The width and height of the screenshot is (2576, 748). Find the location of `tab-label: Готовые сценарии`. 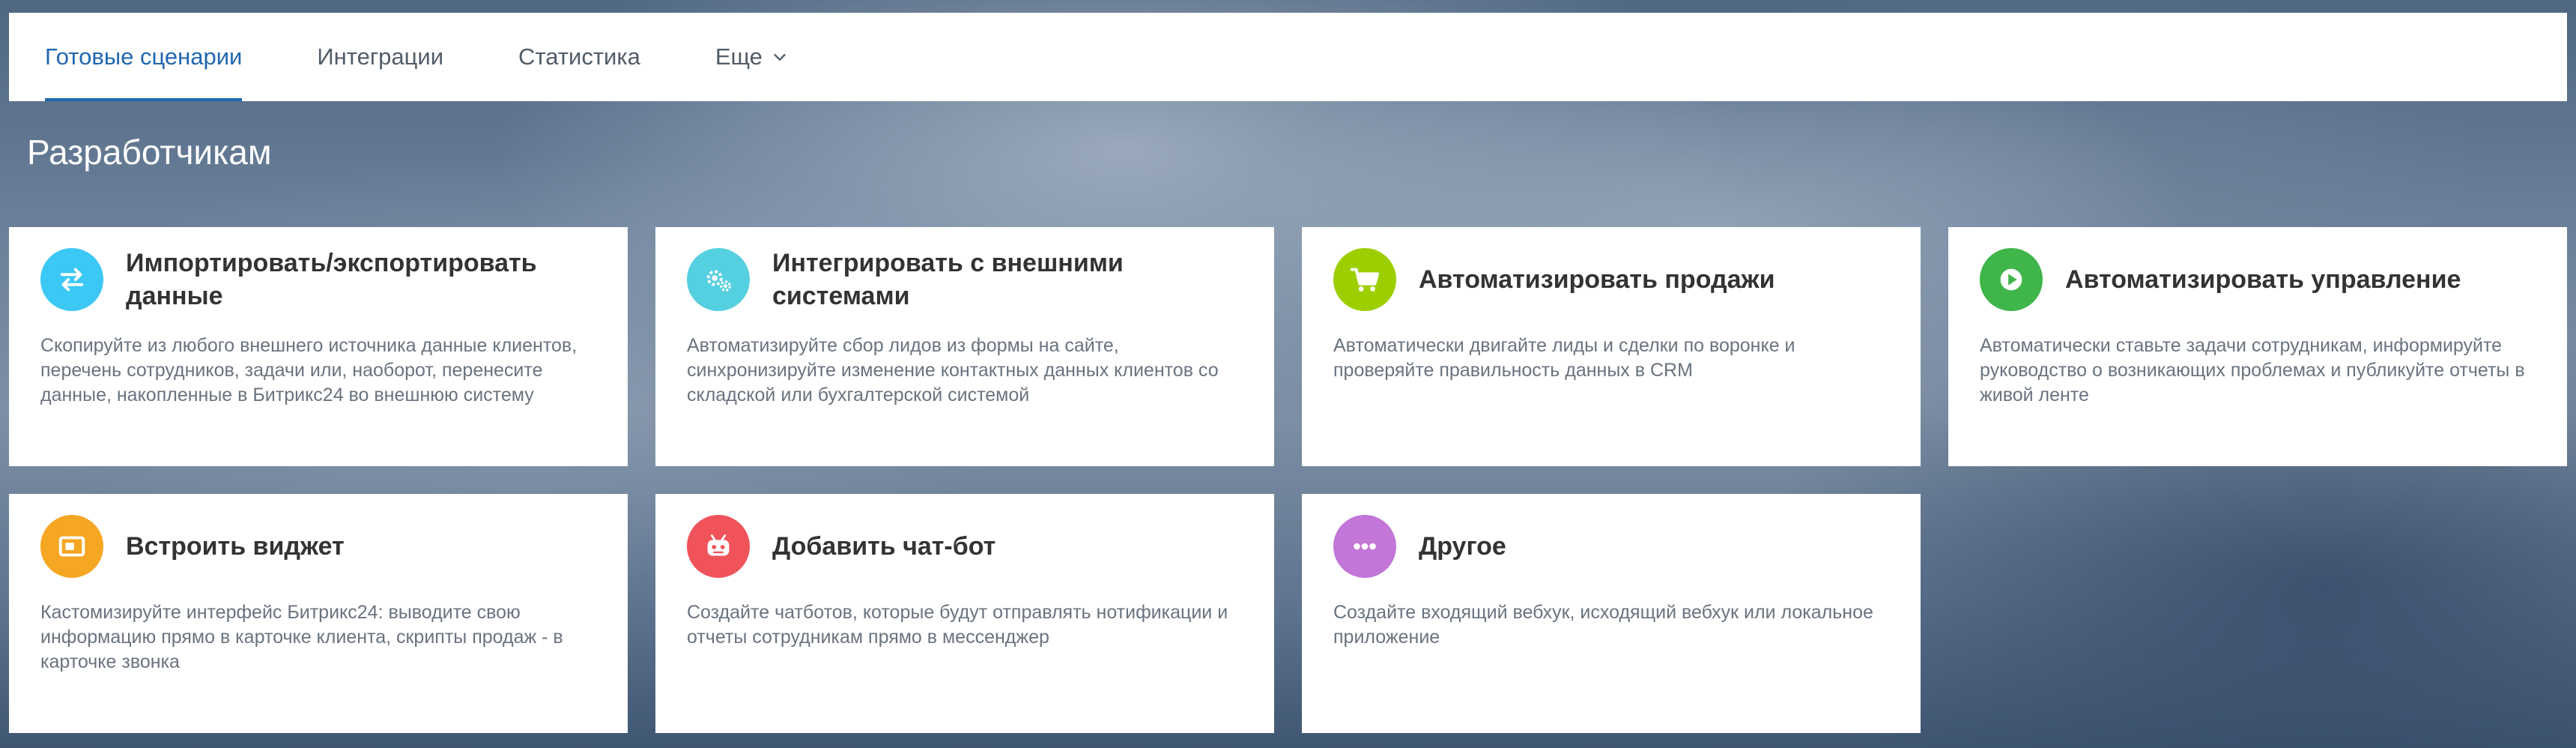

tab-label: Готовые сценарии is located at coordinates (144, 56).